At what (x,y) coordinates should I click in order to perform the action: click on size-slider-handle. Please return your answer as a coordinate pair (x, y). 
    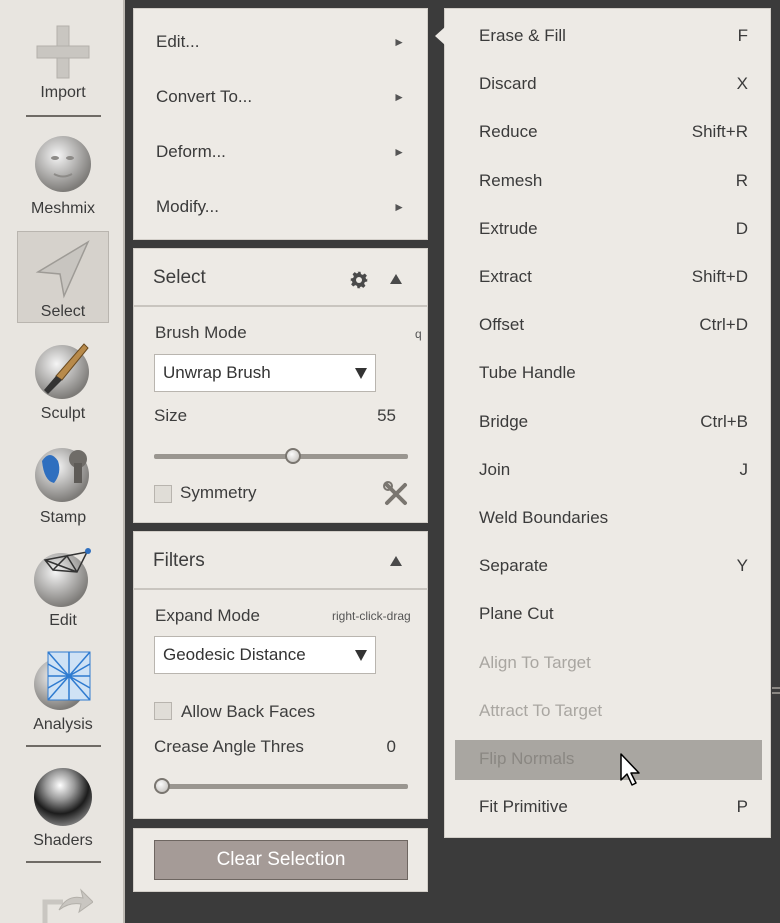
    Looking at the image, I should click on (292, 456).